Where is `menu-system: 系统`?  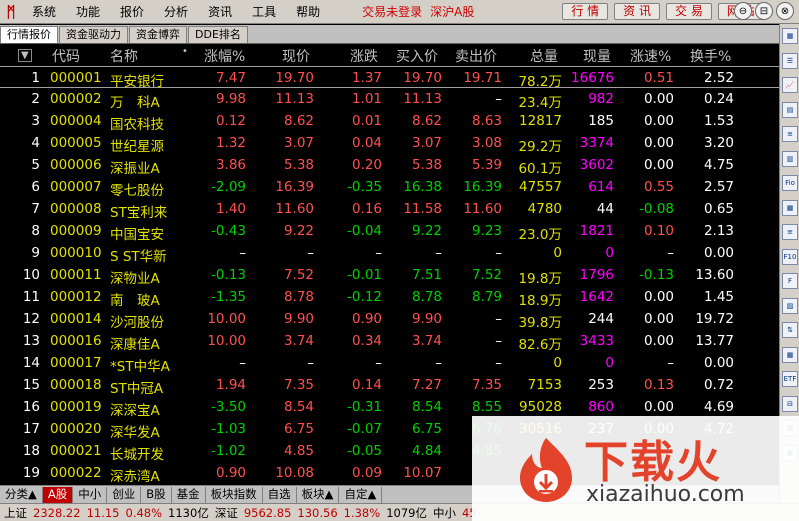 menu-system: 系统 is located at coordinates (44, 11).